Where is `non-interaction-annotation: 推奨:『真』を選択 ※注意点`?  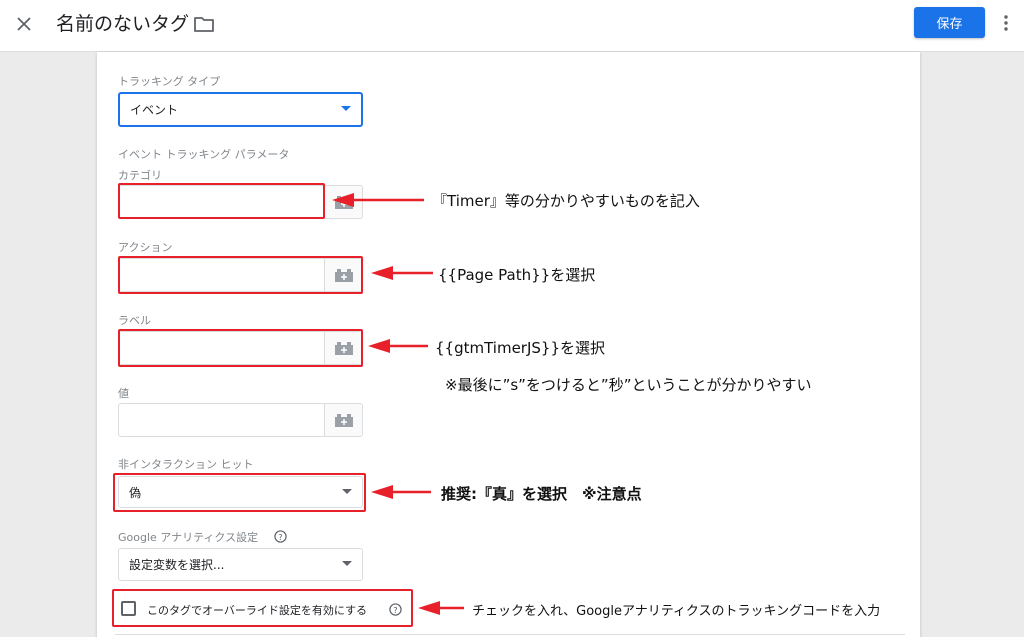
non-interaction-annotation: 推奨:『真』を選択 ※注意点 is located at coordinates (541, 494).